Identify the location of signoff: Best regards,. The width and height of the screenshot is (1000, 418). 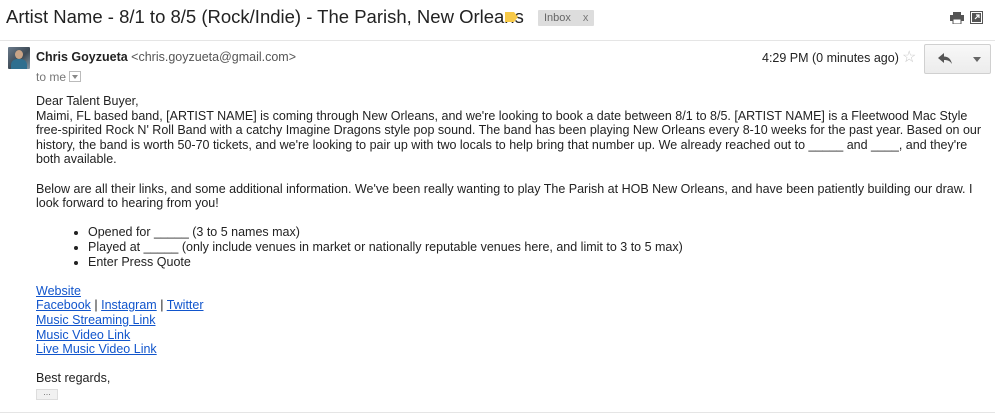
(73, 378).